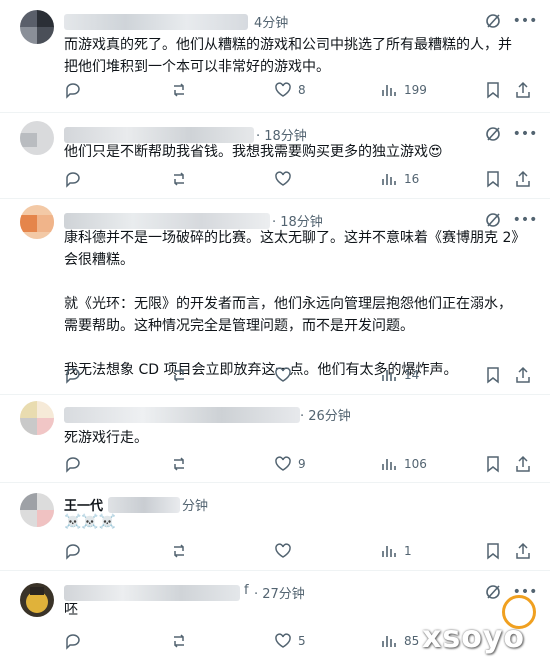  Describe the element at coordinates (403, 90) in the screenshot. I see `views-button: 199` at that location.